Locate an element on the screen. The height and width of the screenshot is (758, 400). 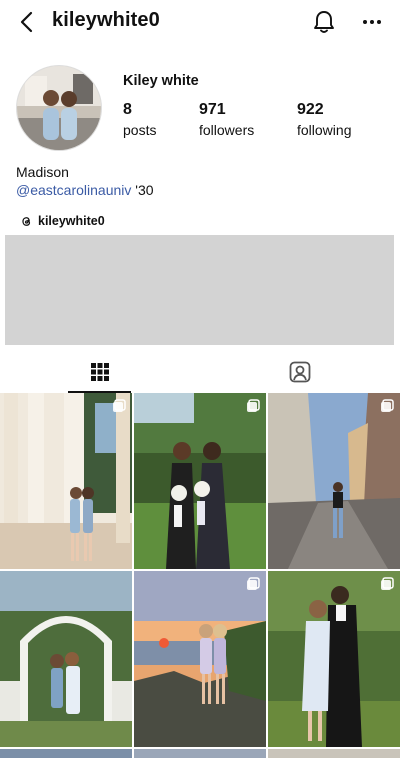
posts-stat: 8 posts is located at coordinates (139, 120).